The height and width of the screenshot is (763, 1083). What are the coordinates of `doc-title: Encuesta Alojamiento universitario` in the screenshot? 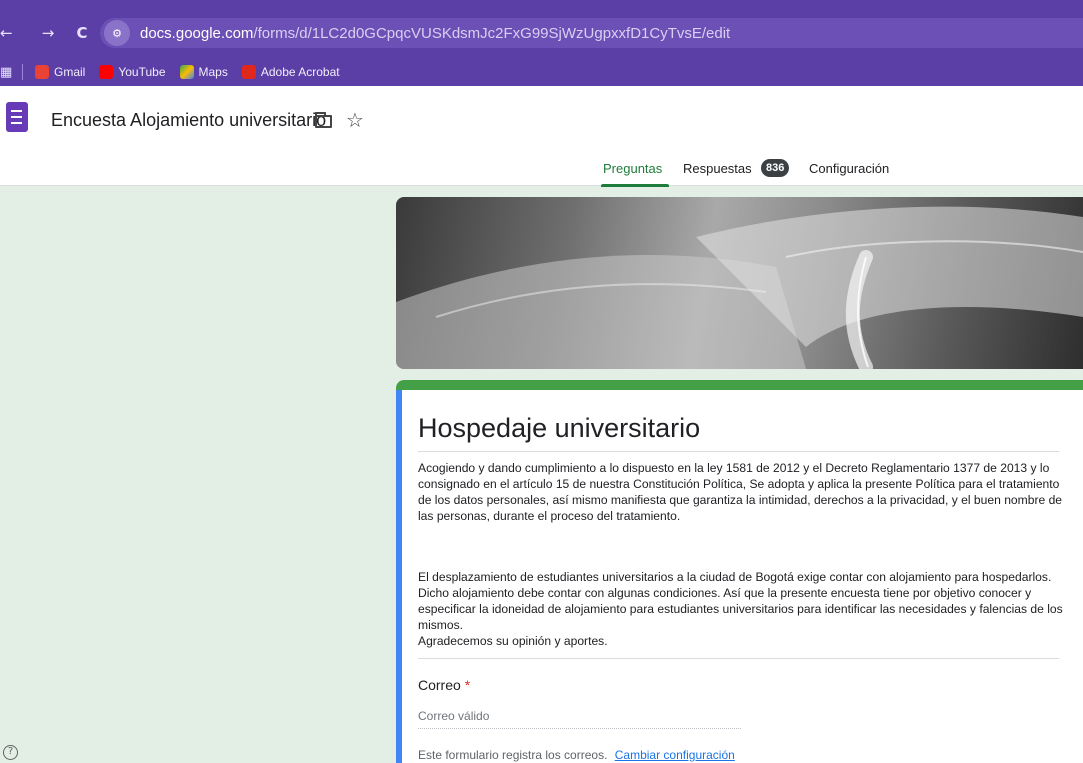 It's located at (188, 120).